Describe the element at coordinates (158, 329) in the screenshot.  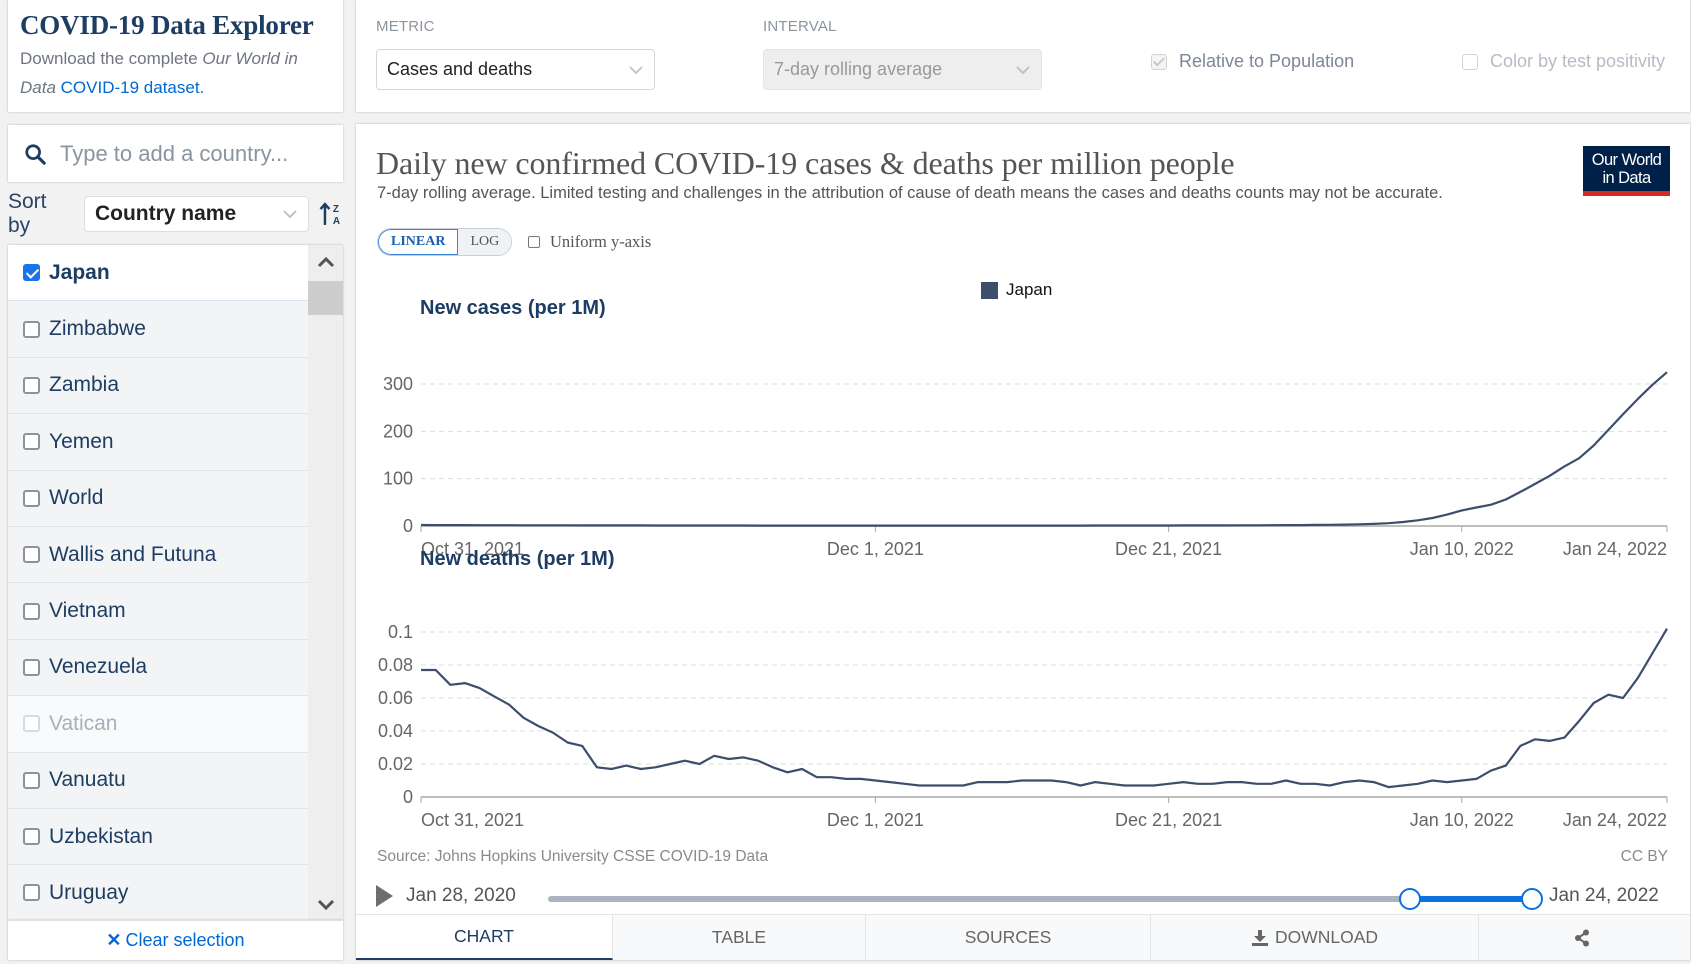
I see `country-list-item: Zimbabwe` at that location.